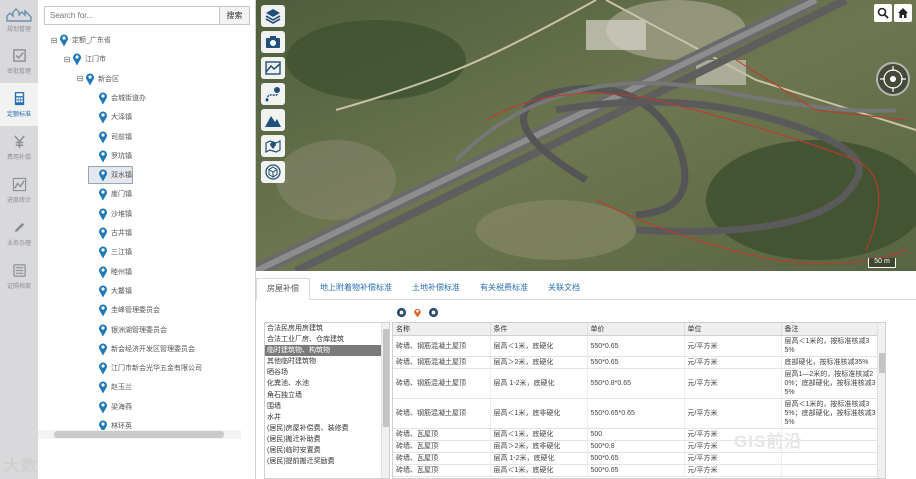 This screenshot has width=916, height=479. I want to click on nav-item-quota: 定额标准, so click(19, 104).